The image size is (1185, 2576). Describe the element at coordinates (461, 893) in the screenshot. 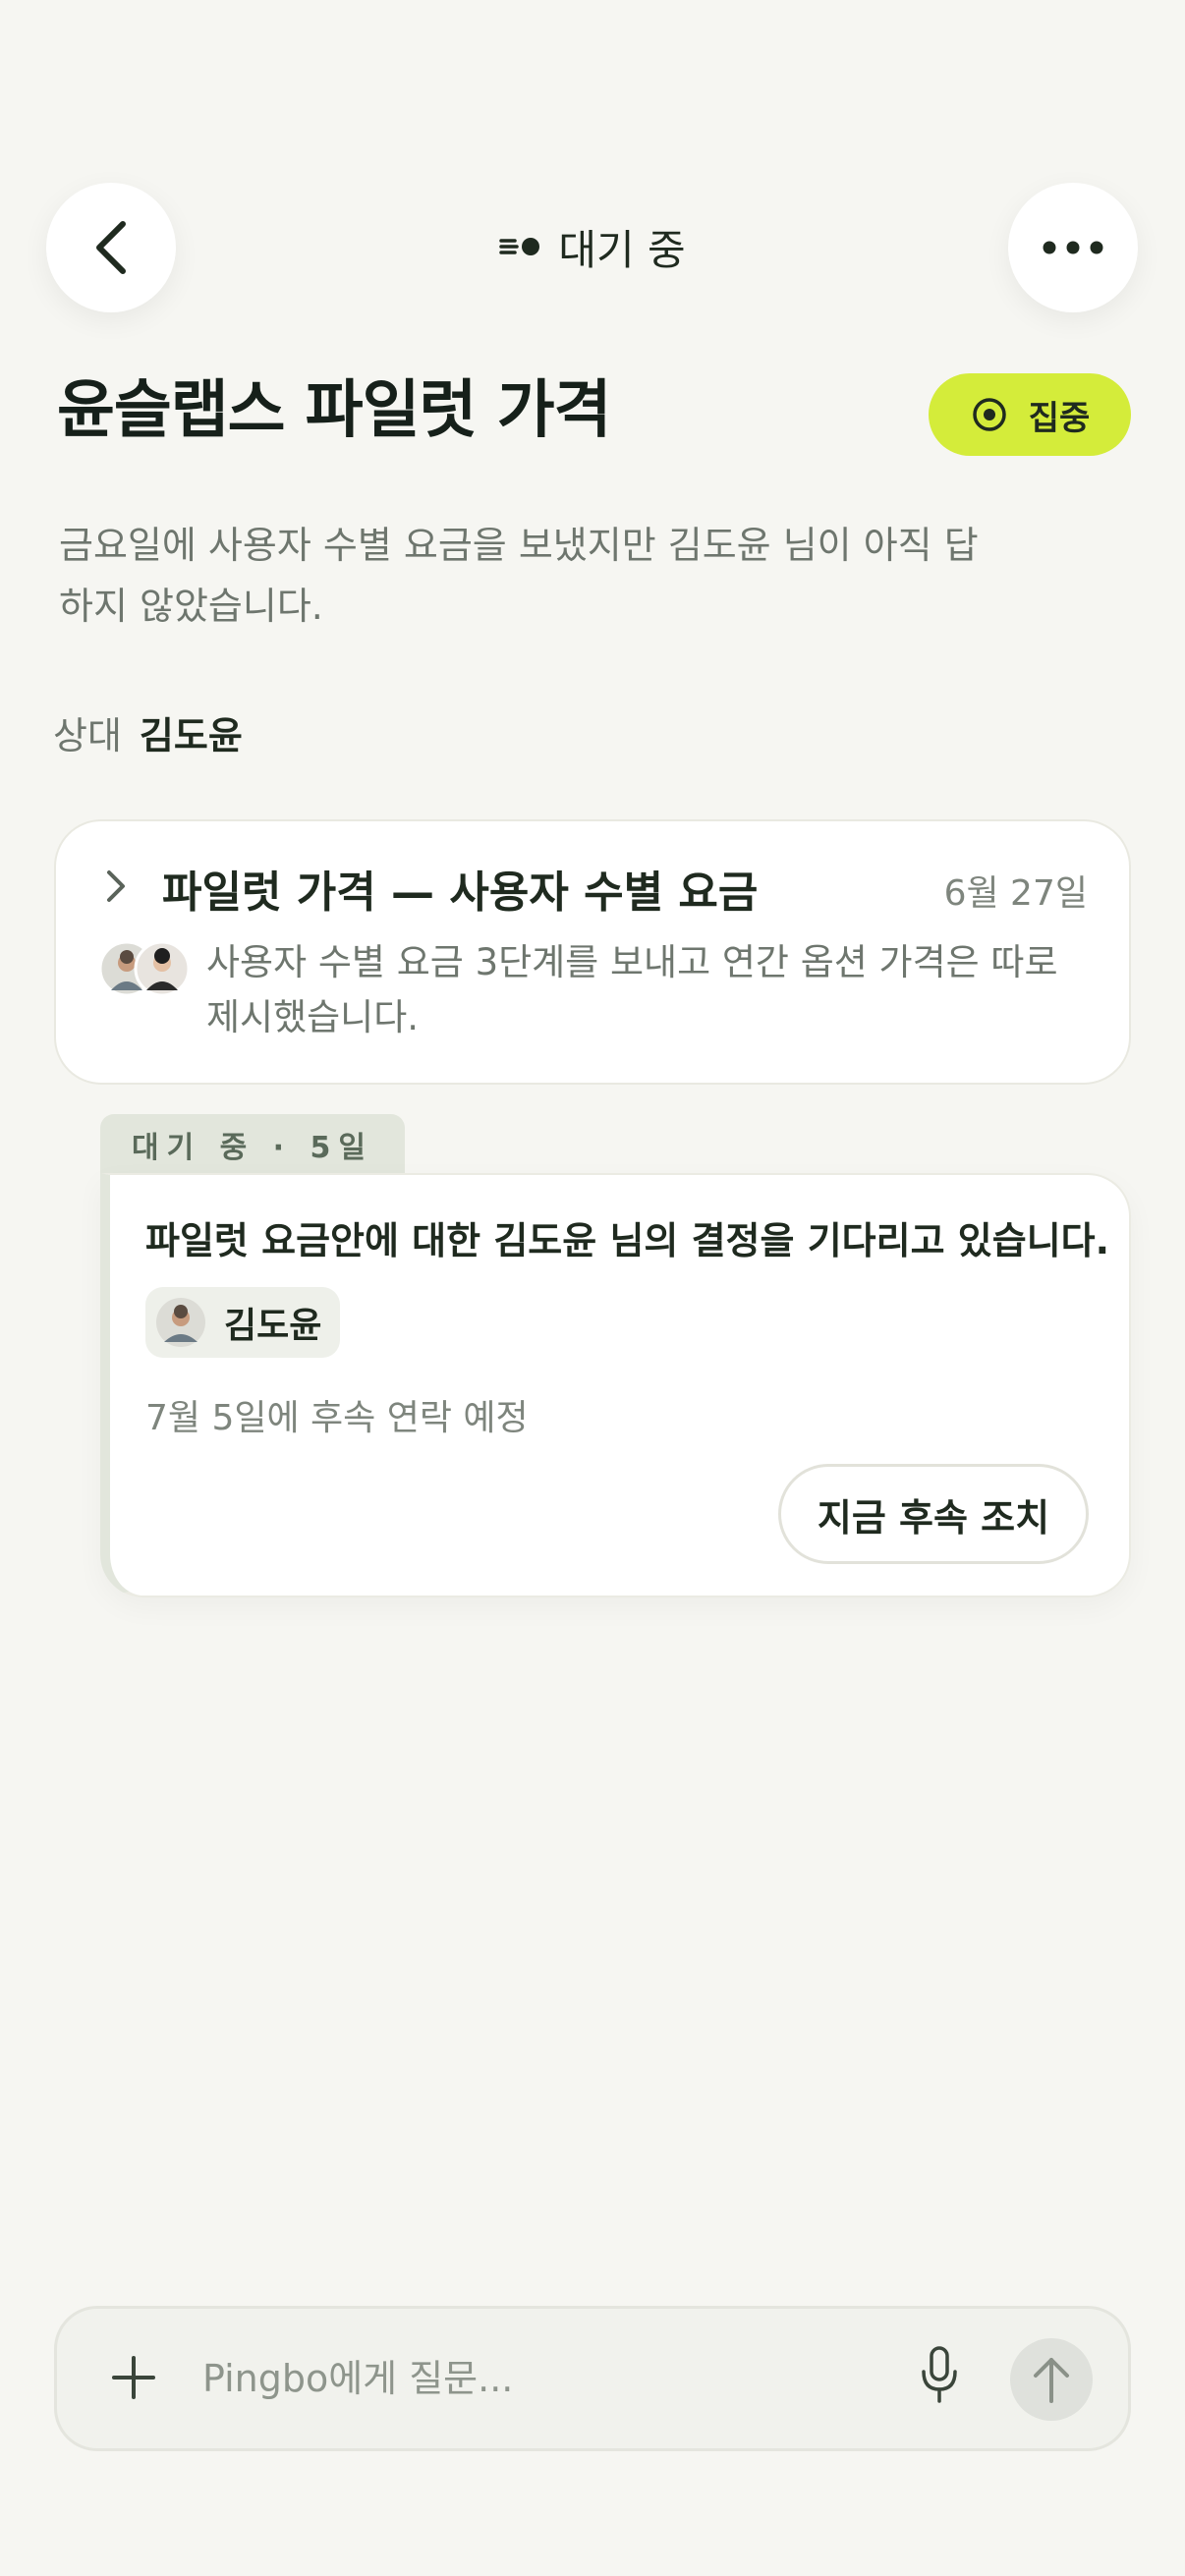

I see `thread-title: 파일럿 가격 — 사용자 수별 요금` at that location.